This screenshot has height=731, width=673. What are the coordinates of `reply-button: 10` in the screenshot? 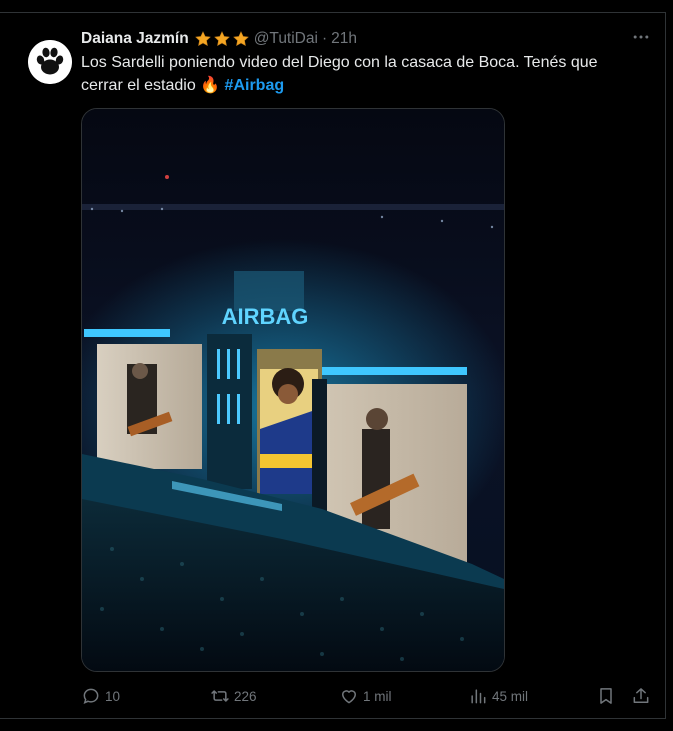 It's located at (100, 696).